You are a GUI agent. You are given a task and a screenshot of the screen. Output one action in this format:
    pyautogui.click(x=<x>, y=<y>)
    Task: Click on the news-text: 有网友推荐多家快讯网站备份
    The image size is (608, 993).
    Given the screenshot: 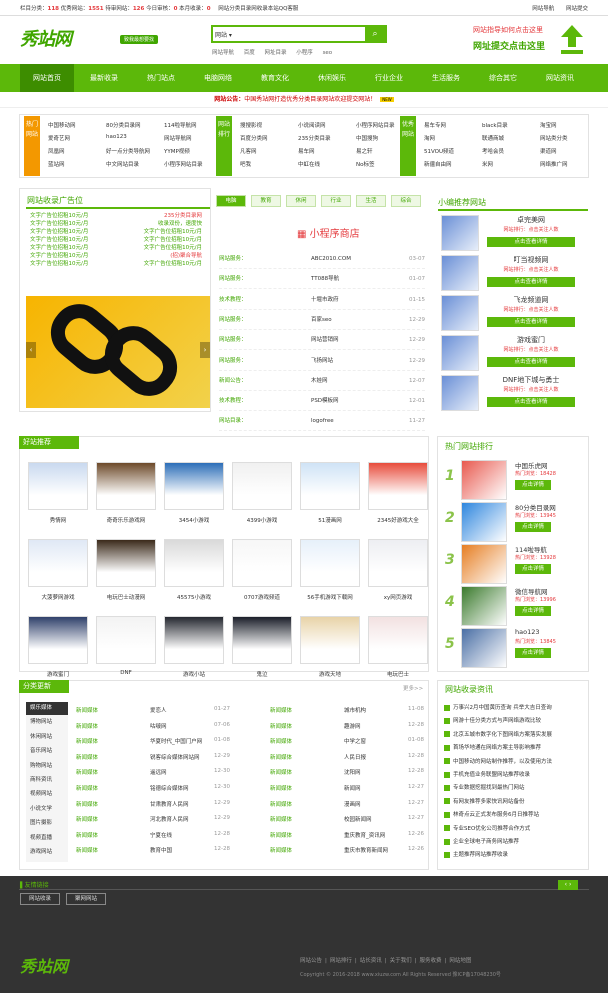 What is the action you would take?
    pyautogui.click(x=489, y=802)
    